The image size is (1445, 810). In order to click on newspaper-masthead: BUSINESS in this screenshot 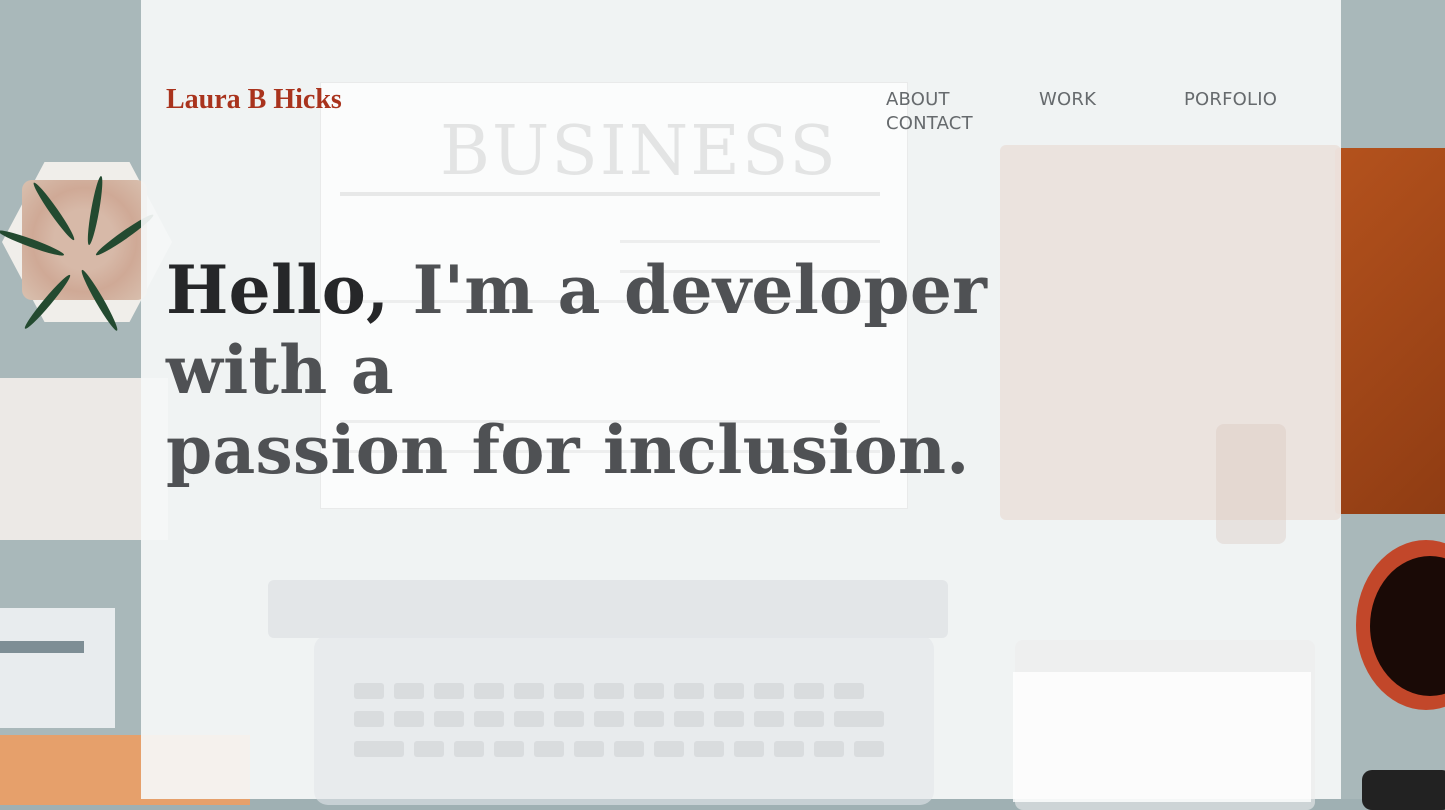, I will do `click(639, 151)`.